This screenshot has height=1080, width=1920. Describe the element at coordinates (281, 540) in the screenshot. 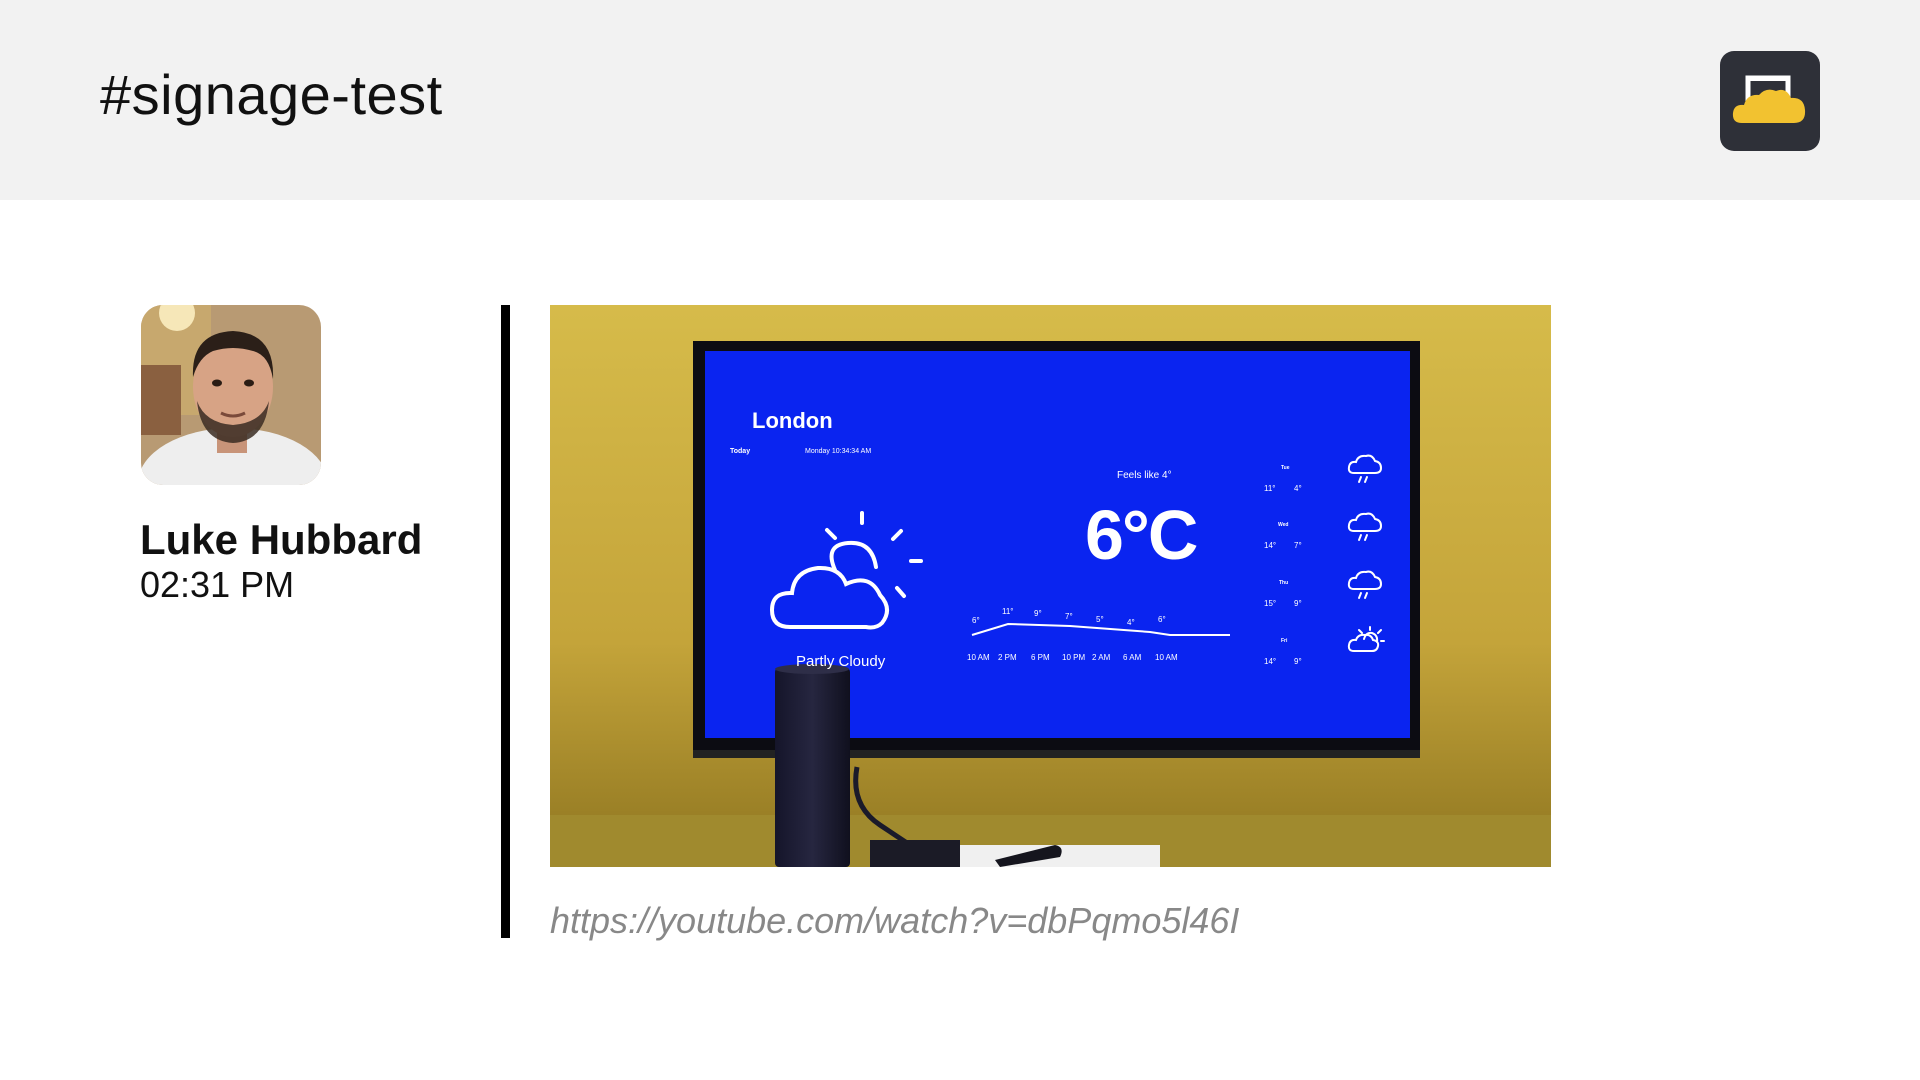

I see `message-author: Luke Hubbard` at that location.